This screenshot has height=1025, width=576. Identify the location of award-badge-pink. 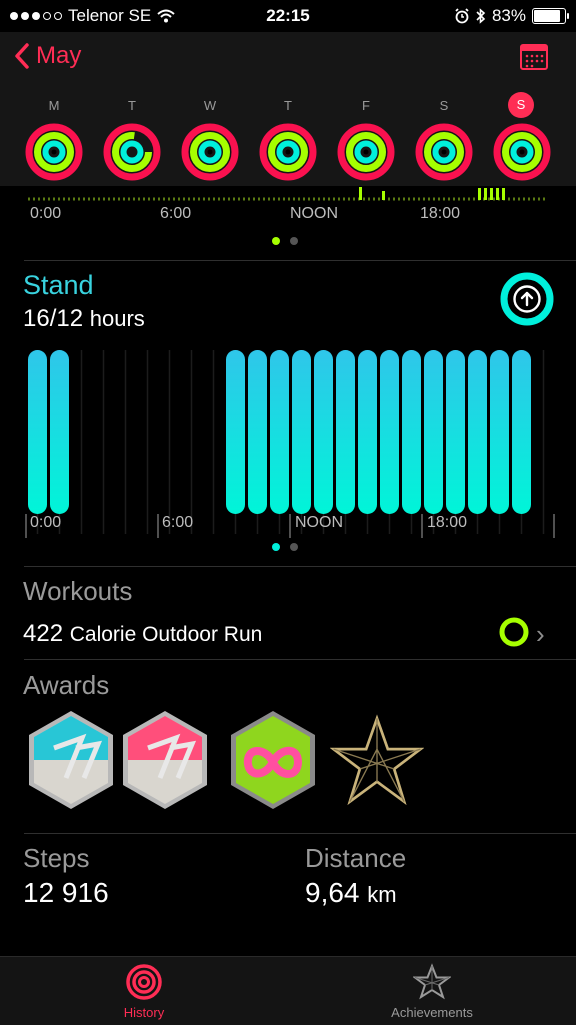
(165, 760).